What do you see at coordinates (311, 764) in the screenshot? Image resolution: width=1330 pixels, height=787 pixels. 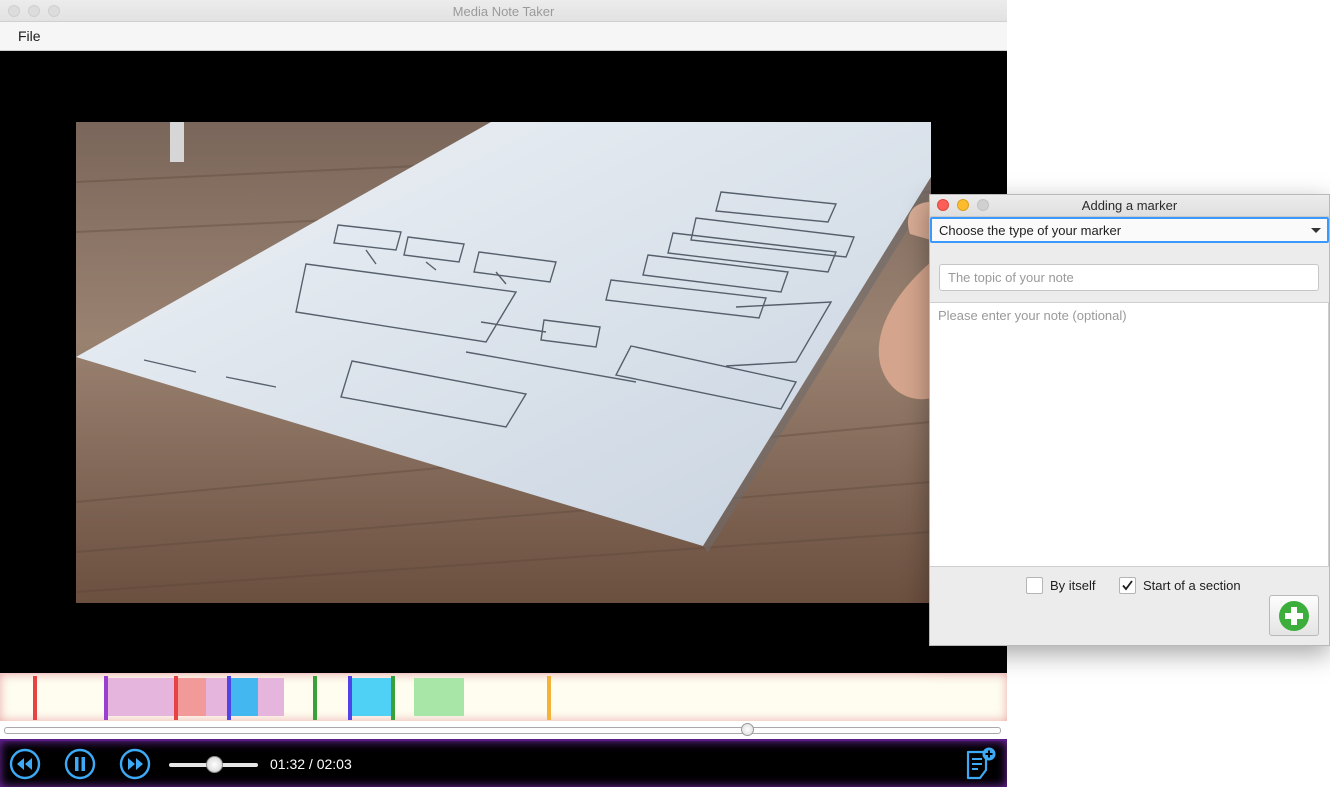 I see `time-display: 01:32 / 02:03` at bounding box center [311, 764].